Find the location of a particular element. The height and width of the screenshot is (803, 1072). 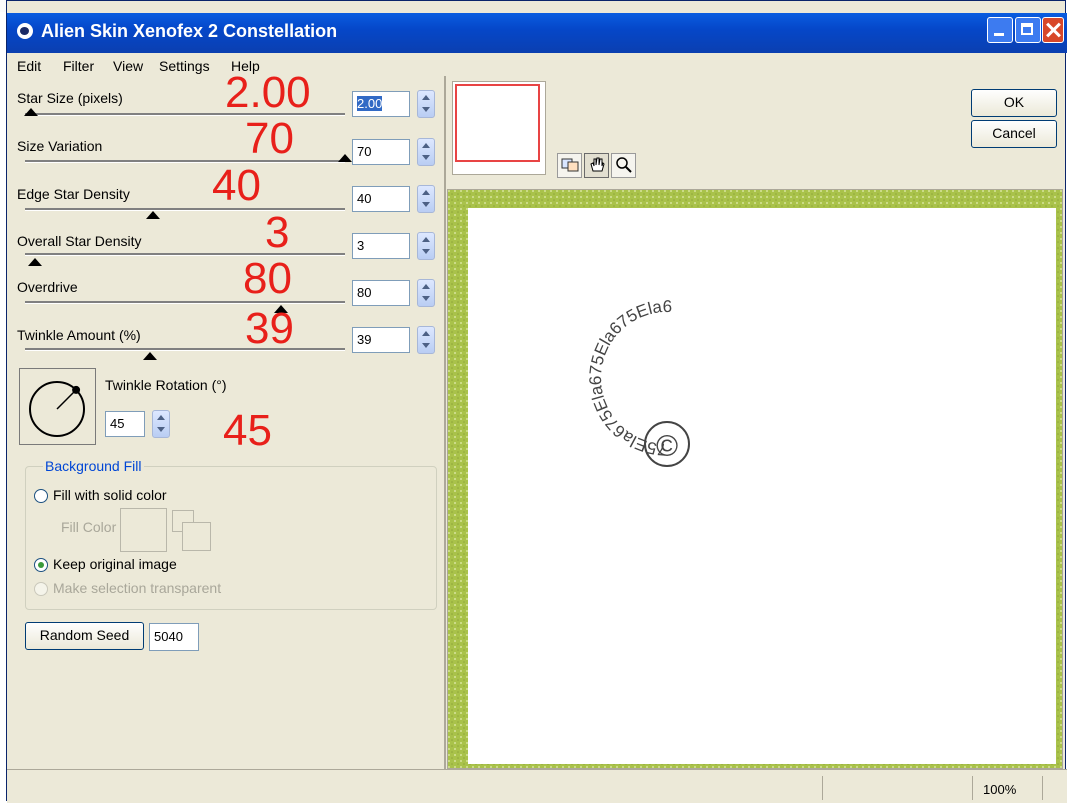

keep-original-radio is located at coordinates (41, 565).